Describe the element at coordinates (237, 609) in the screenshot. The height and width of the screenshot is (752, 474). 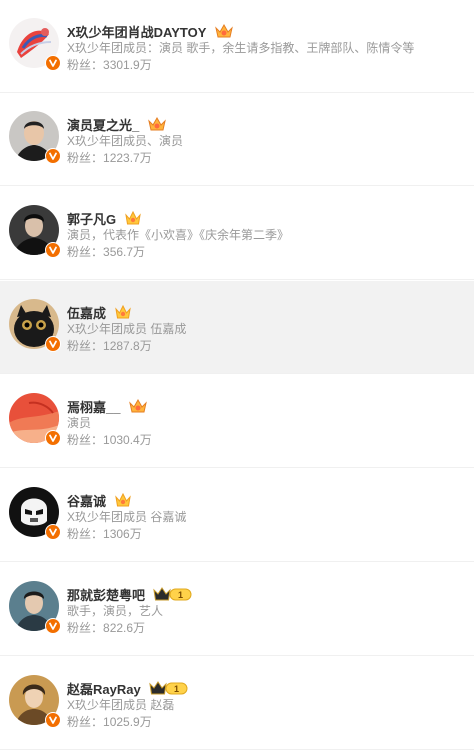
I see `list-item: 那就彭楚粤吧 1 歌手，演员，艺人 粉丝：822.6万` at that location.